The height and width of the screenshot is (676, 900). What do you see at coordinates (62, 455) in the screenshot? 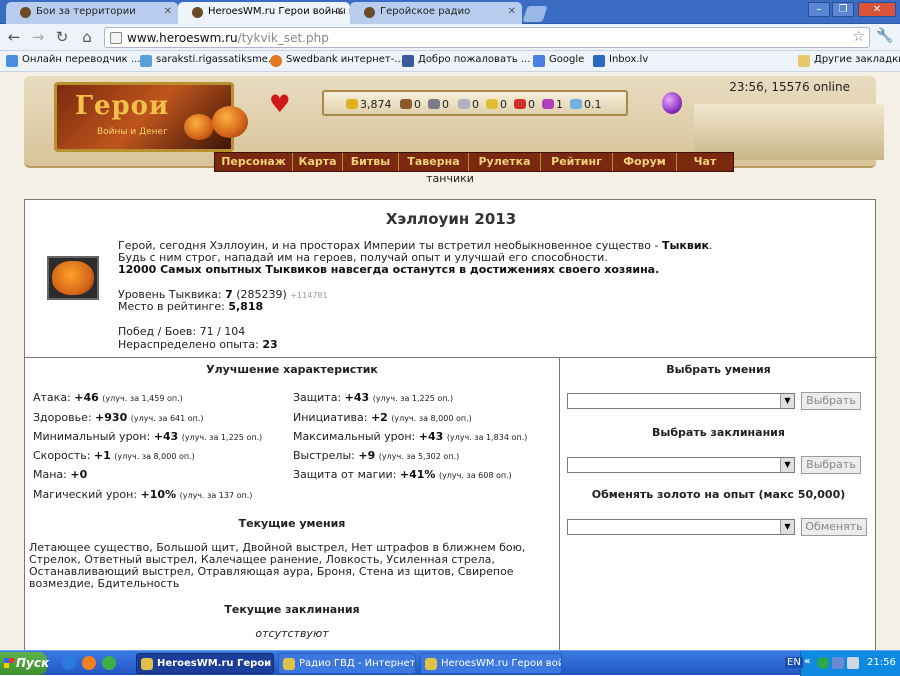
I see `stat-label: Скорость:` at bounding box center [62, 455].